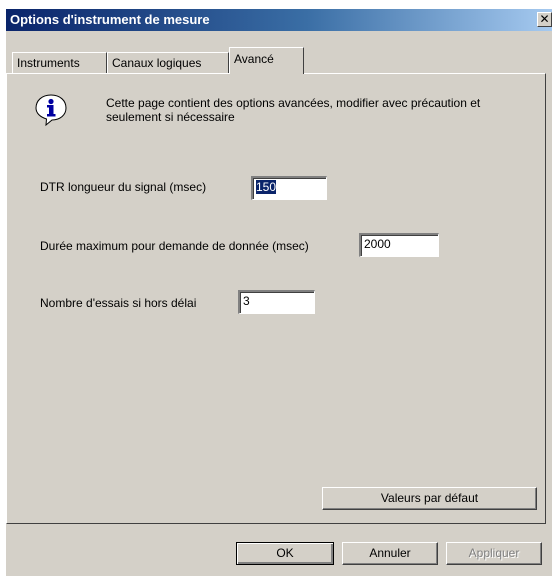  What do you see at coordinates (51, 110) in the screenshot?
I see `info-icon` at bounding box center [51, 110].